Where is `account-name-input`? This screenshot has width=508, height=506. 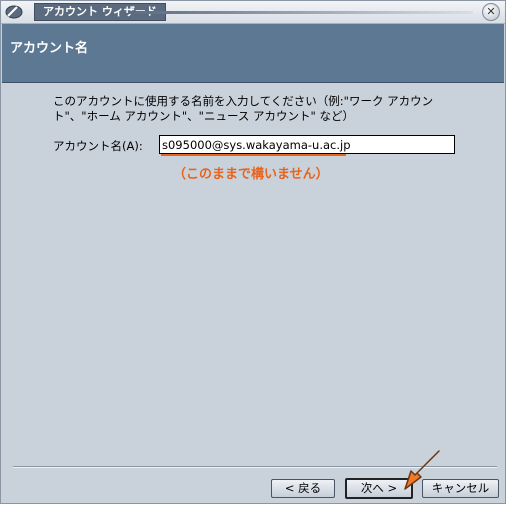 account-name-input is located at coordinates (307, 144).